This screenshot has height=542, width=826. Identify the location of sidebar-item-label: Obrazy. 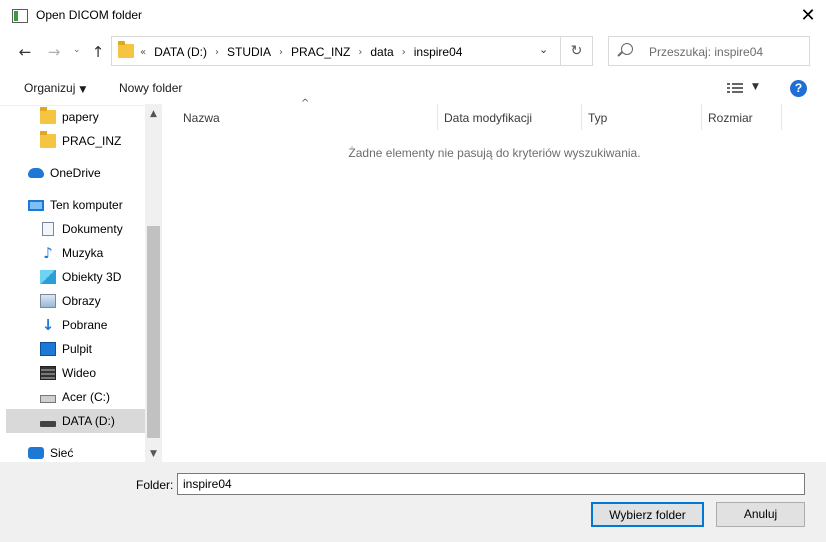
(81, 301).